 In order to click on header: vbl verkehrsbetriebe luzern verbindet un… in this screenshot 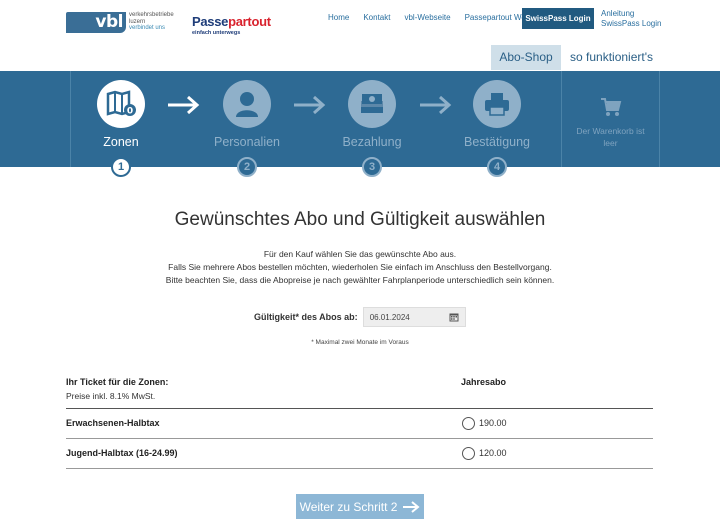, I will do `click(360, 22)`.